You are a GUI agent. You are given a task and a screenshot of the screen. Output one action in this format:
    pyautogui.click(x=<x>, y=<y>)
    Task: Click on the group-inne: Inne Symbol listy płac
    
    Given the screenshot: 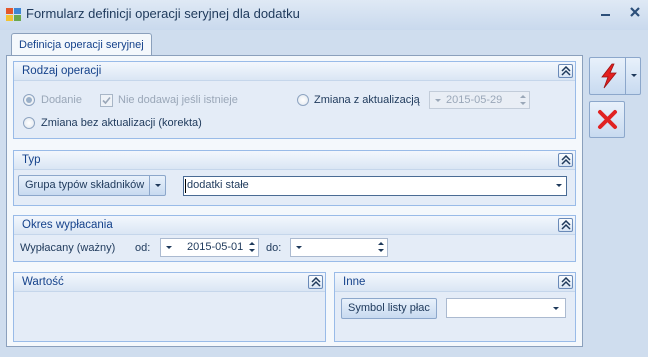 What is the action you would take?
    pyautogui.click(x=455, y=307)
    